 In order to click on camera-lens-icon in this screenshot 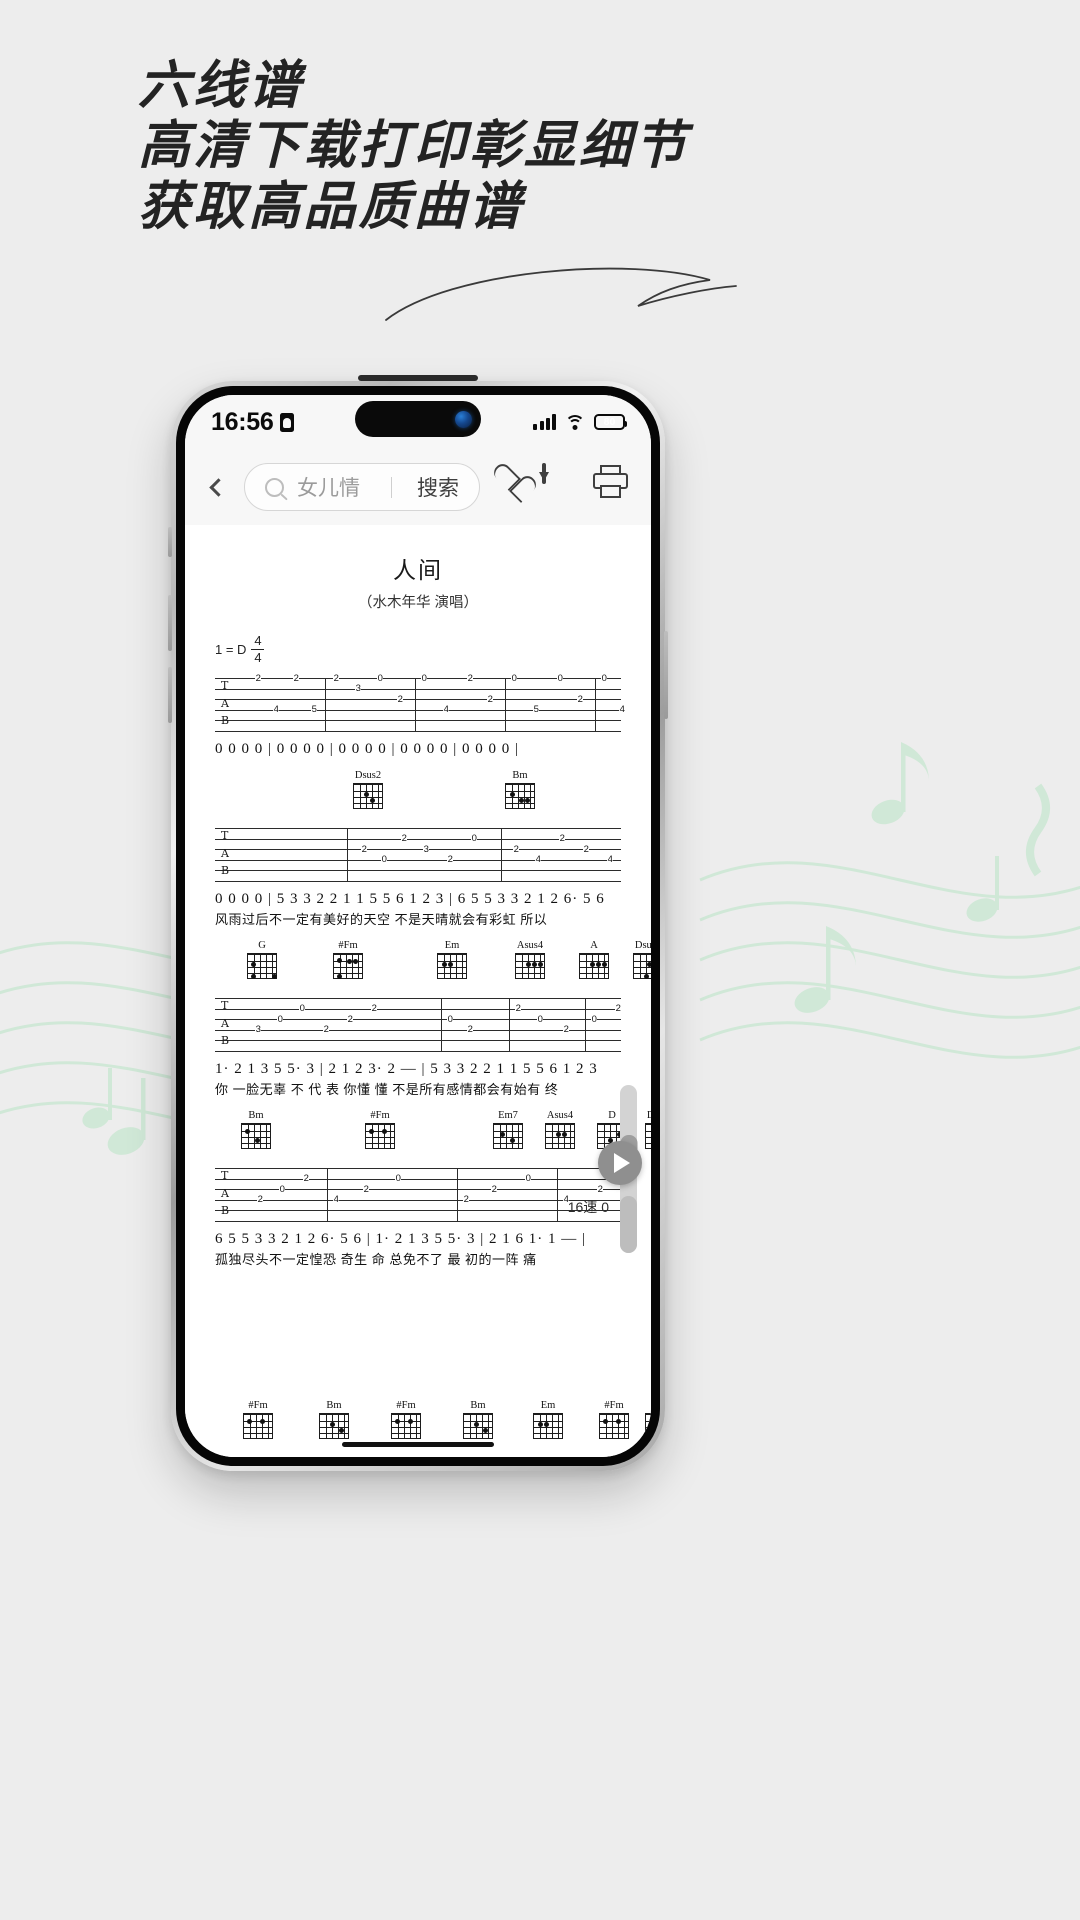, I will do `click(463, 419)`.